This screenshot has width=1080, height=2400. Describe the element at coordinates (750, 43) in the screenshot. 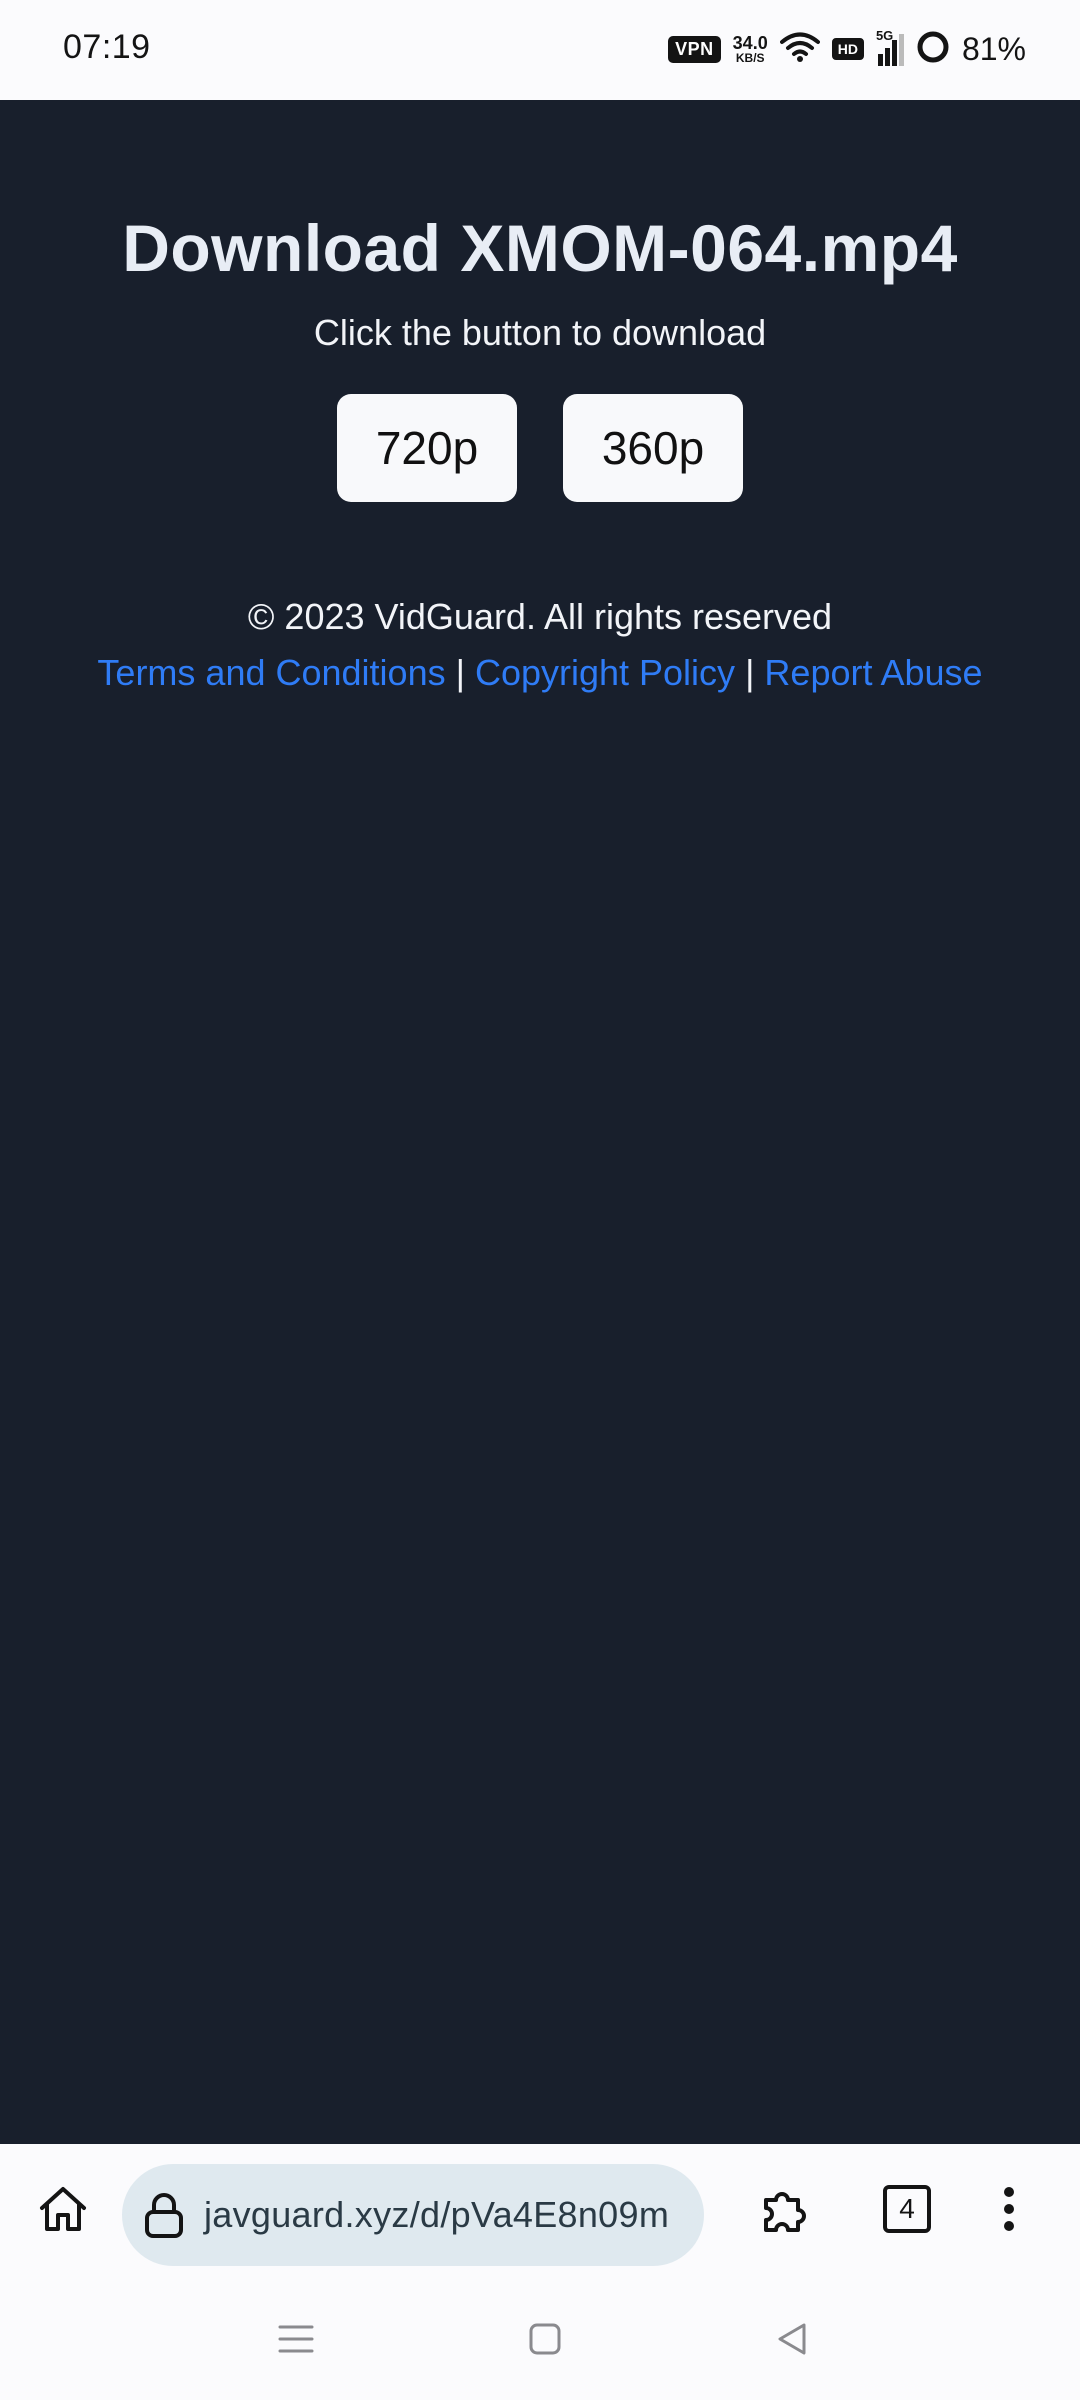

I see `net-speed-value: 34.0` at that location.